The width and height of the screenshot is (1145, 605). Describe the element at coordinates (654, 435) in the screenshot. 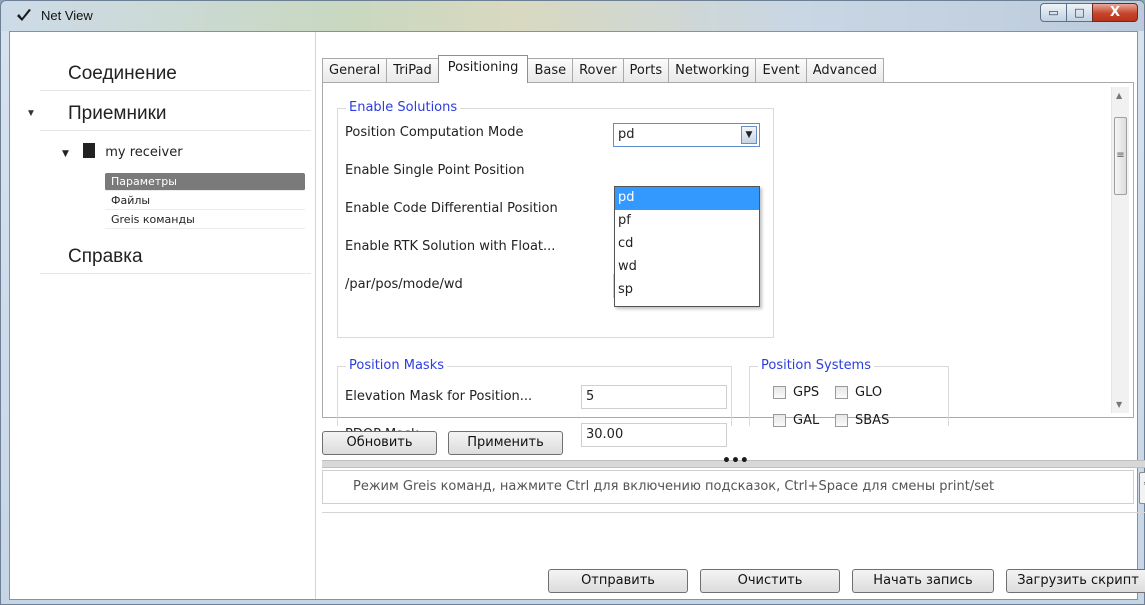

I see `pdop-mask-input: 30.00` at that location.